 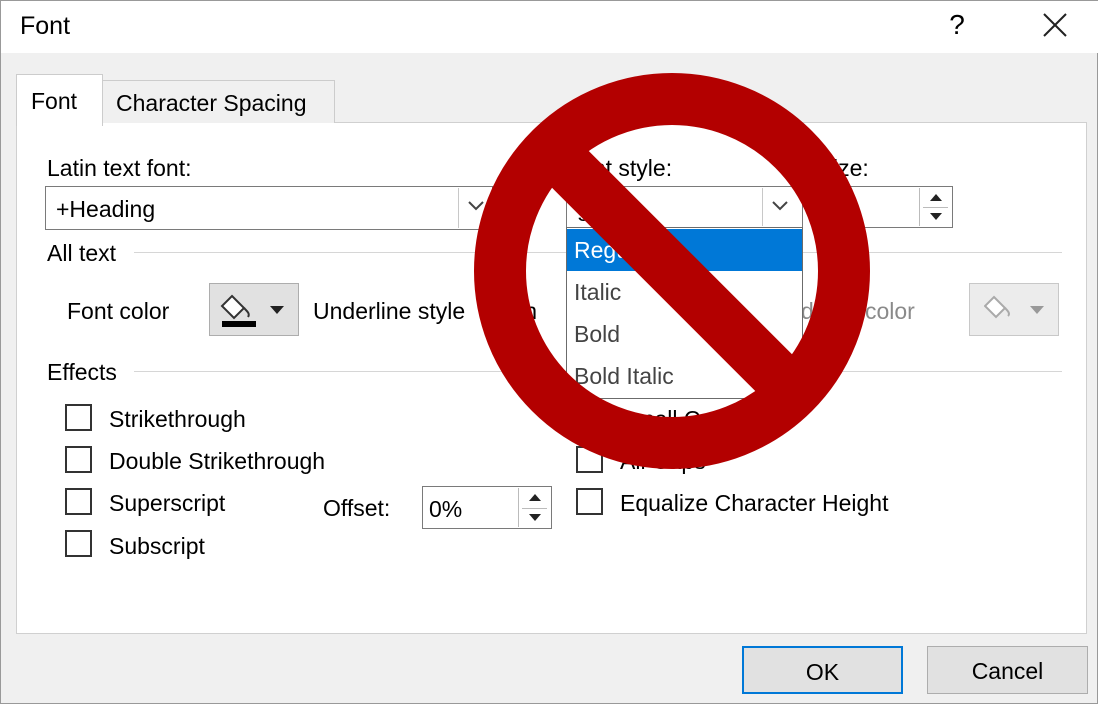 What do you see at coordinates (589, 459) in the screenshot?
I see `all-caps-checkbox` at bounding box center [589, 459].